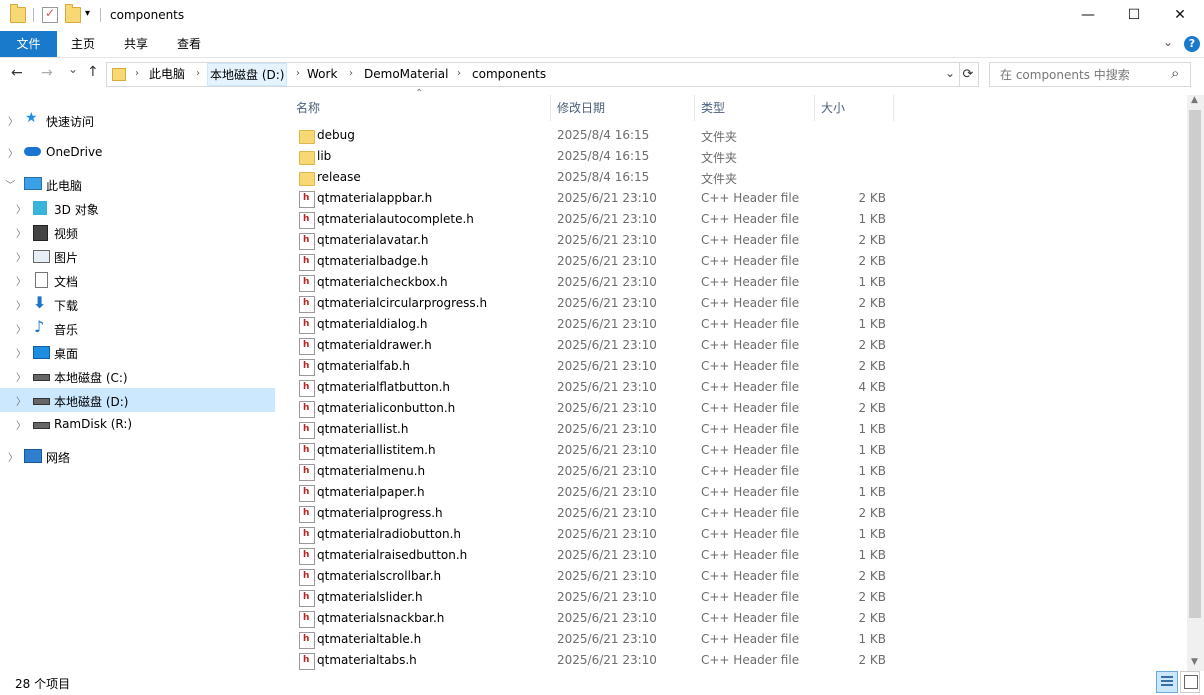  Describe the element at coordinates (137, 208) in the screenshot. I see `sidebar-item-3d-objects: 〉 3D 对象` at that location.